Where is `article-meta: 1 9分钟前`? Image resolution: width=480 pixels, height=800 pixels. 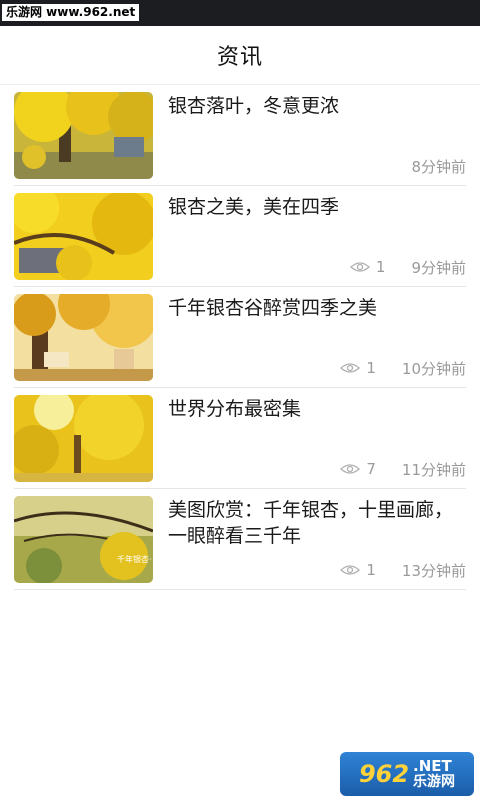
article-meta: 1 9分钟前 is located at coordinates (407, 267).